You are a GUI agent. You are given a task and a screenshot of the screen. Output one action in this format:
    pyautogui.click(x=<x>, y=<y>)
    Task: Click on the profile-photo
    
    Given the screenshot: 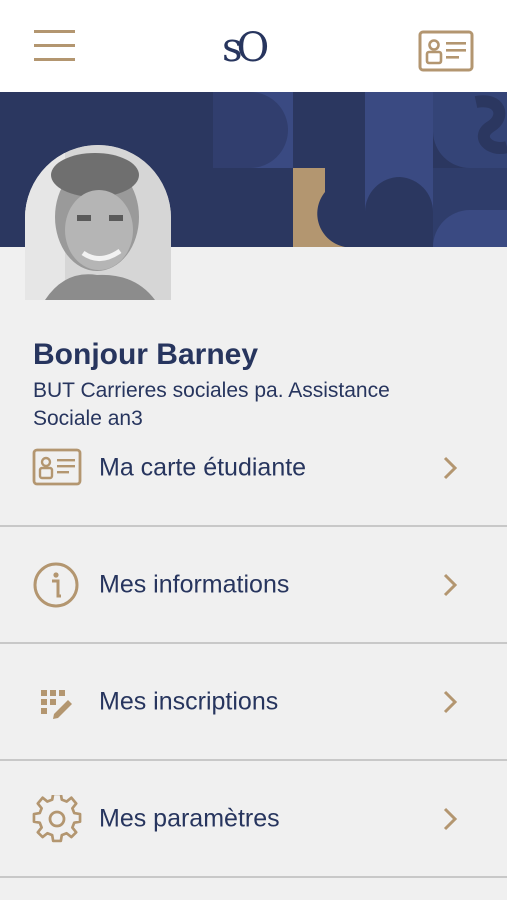 What is the action you would take?
    pyautogui.click(x=98, y=222)
    